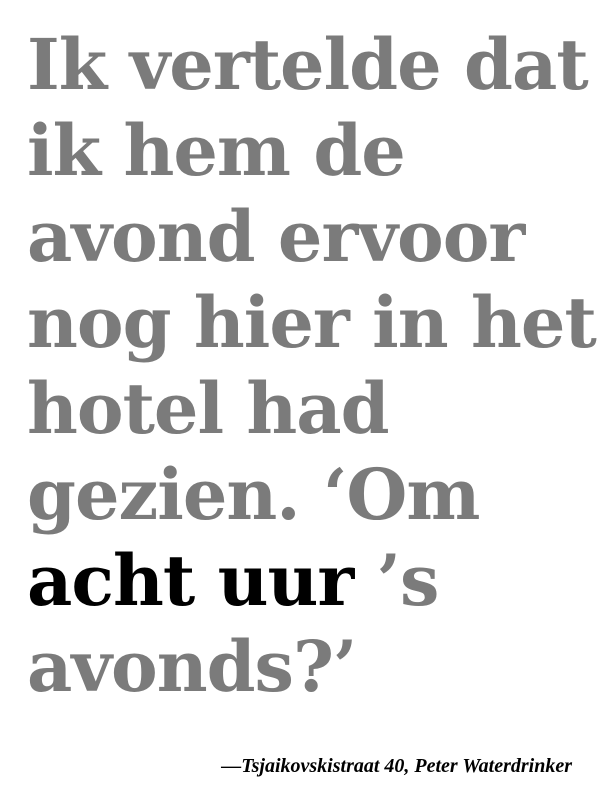 Image resolution: width=600 pixels, height=800 pixels. I want to click on quote-line: hotel had, so click(208, 408).